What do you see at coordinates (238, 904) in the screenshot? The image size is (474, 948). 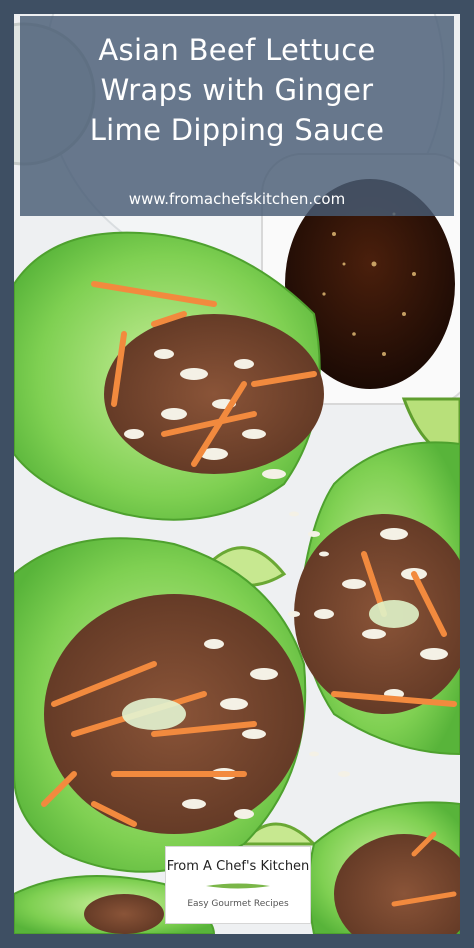 I see `logo-tagline: Easy Gourmet Recipes` at bounding box center [238, 904].